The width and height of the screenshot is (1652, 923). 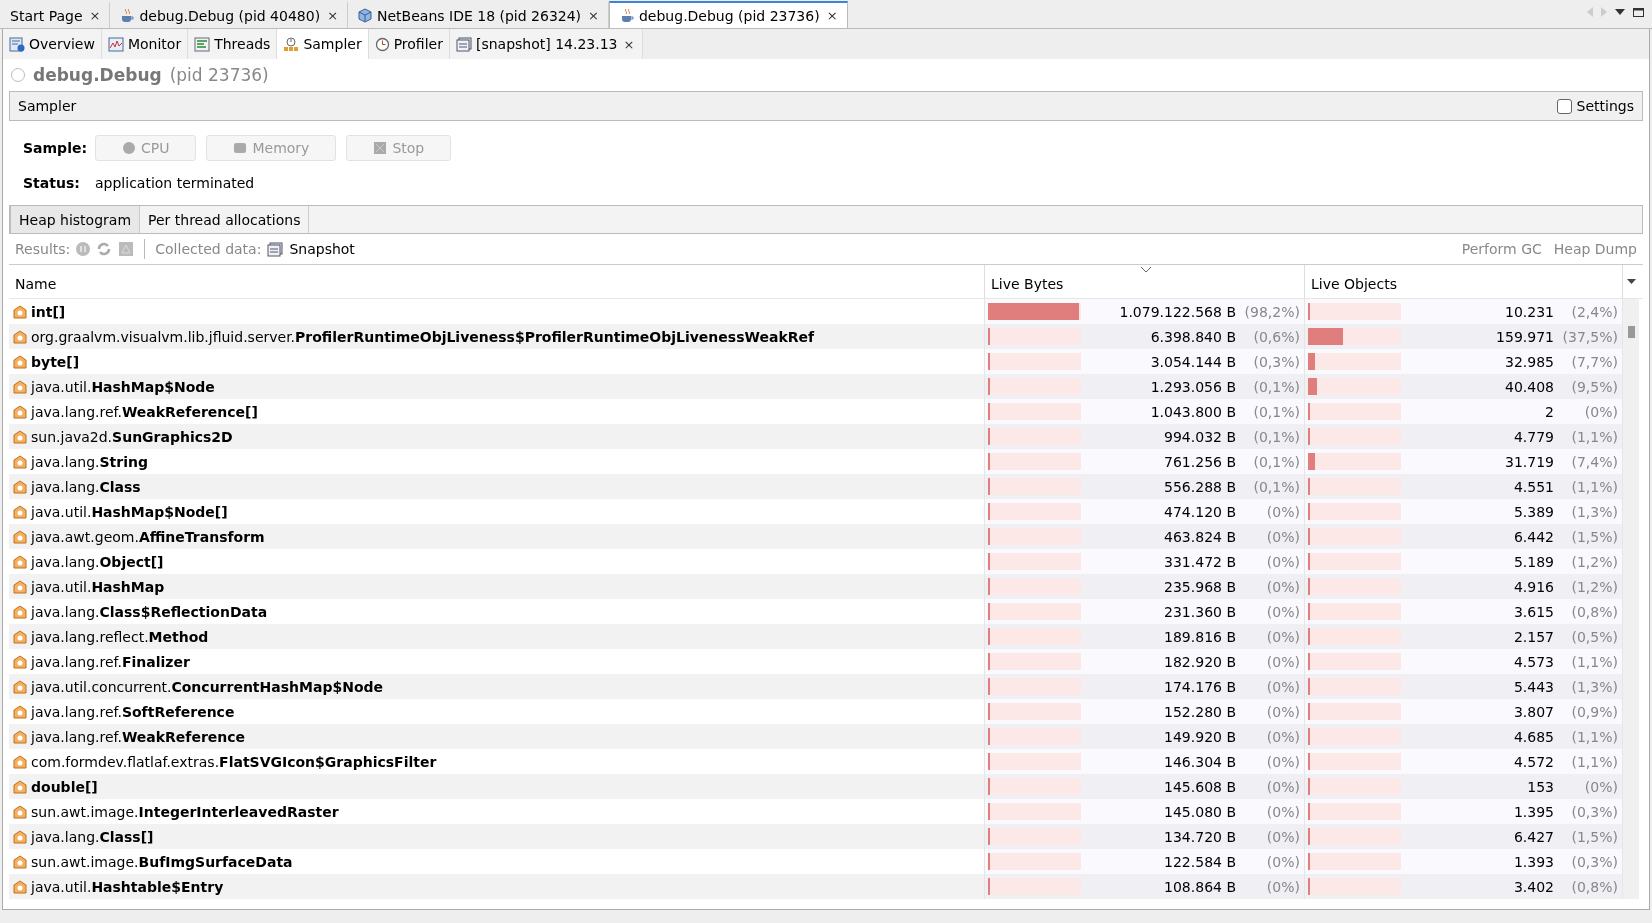 I want to click on action-link: Perform GC, so click(x=1501, y=249).